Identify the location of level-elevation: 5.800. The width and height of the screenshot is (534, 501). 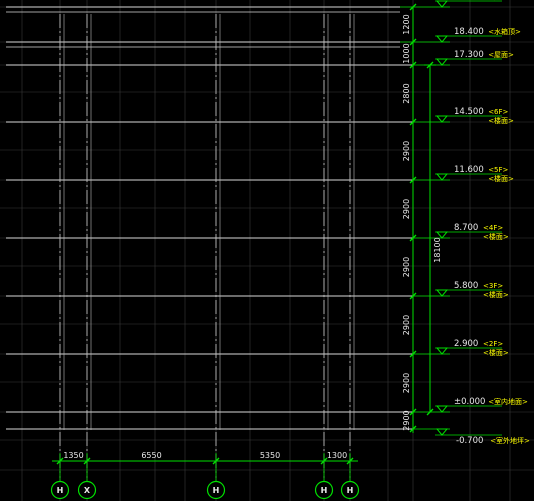
(466, 286).